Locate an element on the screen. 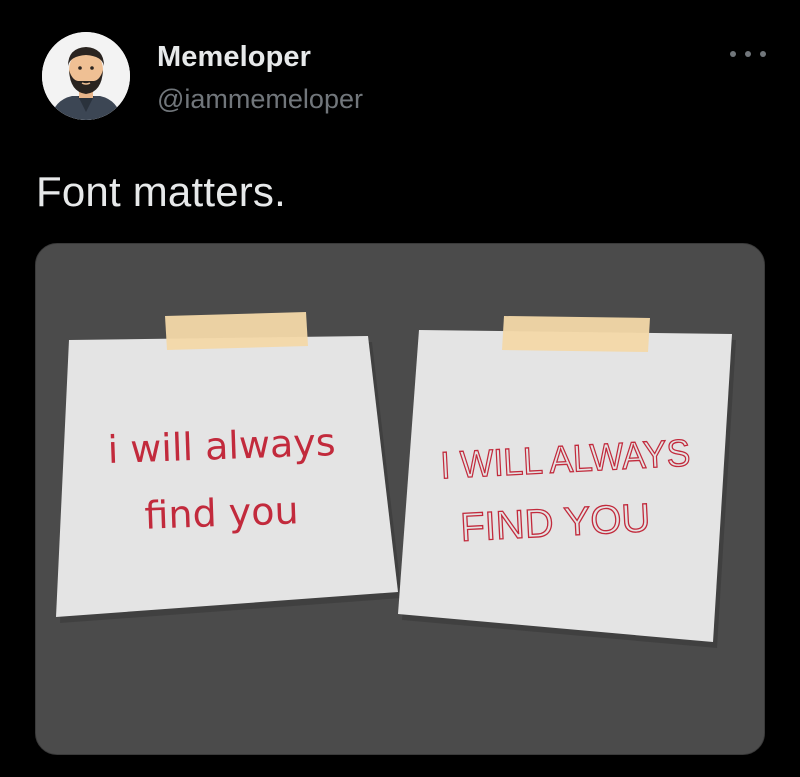  more-options-icon is located at coordinates (748, 54).